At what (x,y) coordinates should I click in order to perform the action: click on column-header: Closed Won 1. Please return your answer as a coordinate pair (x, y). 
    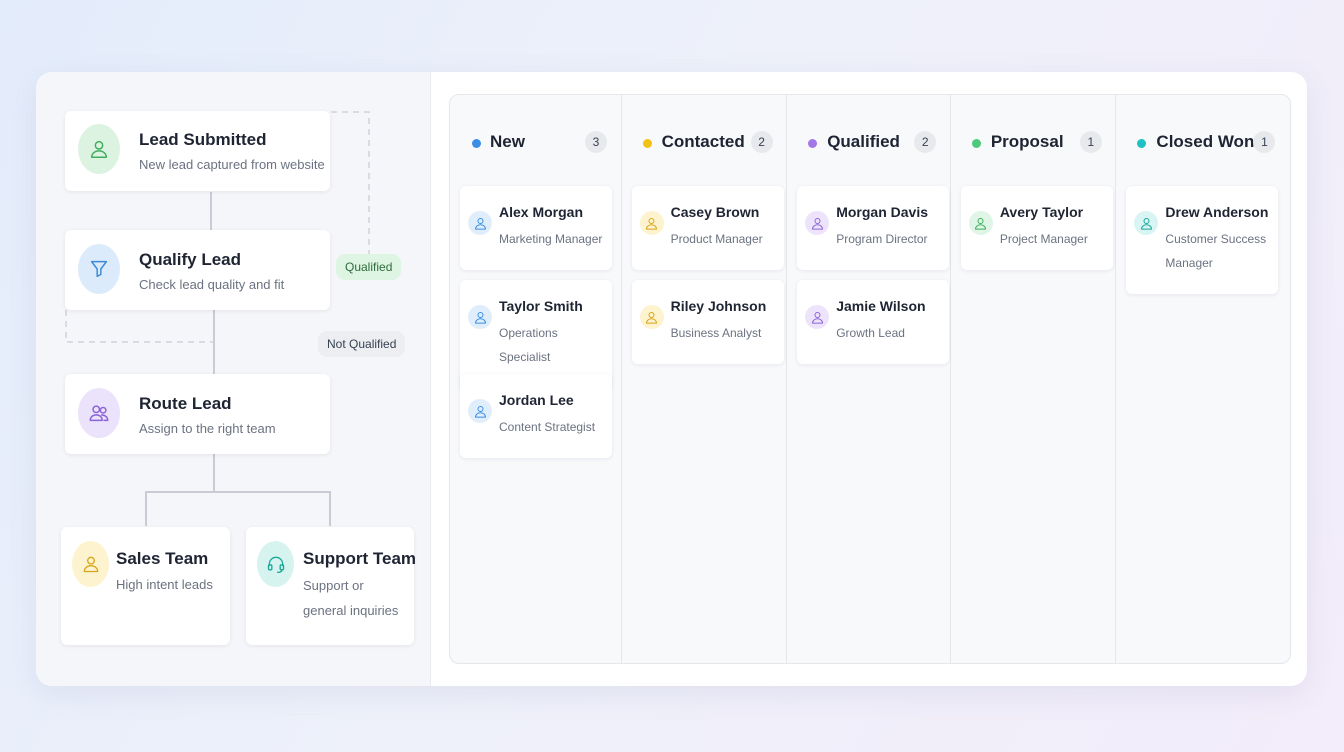
    Looking at the image, I should click on (1203, 143).